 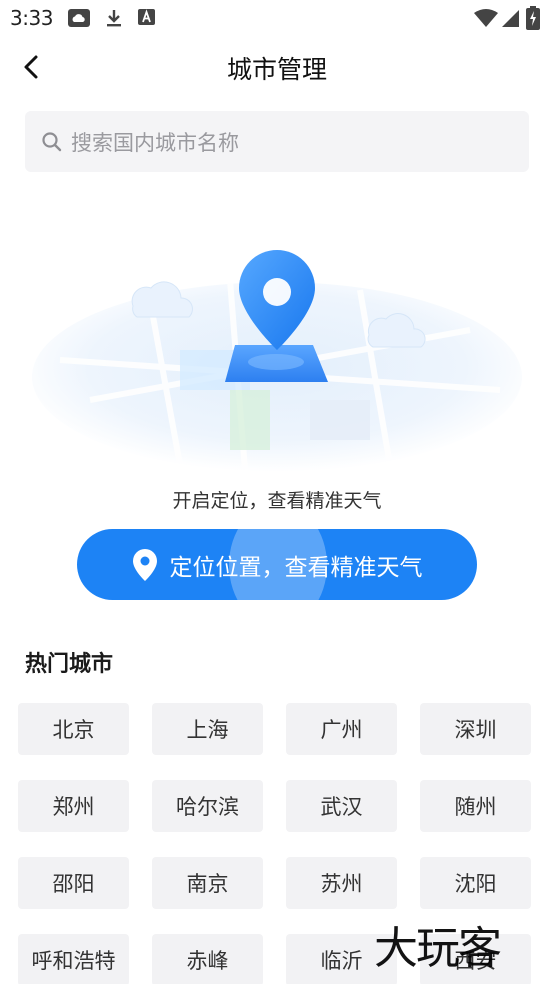 What do you see at coordinates (438, 948) in the screenshot?
I see `watermark: 大玩客` at bounding box center [438, 948].